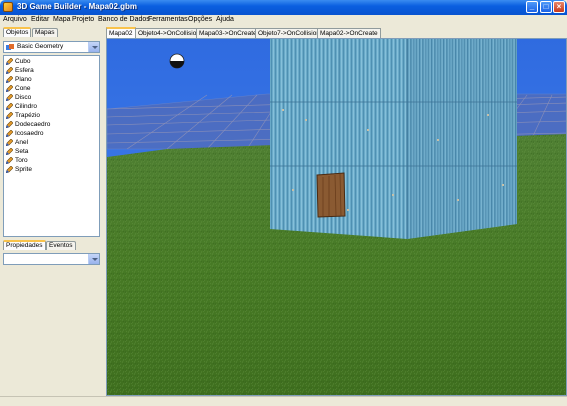 This screenshot has height=406, width=567. I want to click on tab-objeto7-oncollision: Objeto7->OnCollision, so click(289, 33).